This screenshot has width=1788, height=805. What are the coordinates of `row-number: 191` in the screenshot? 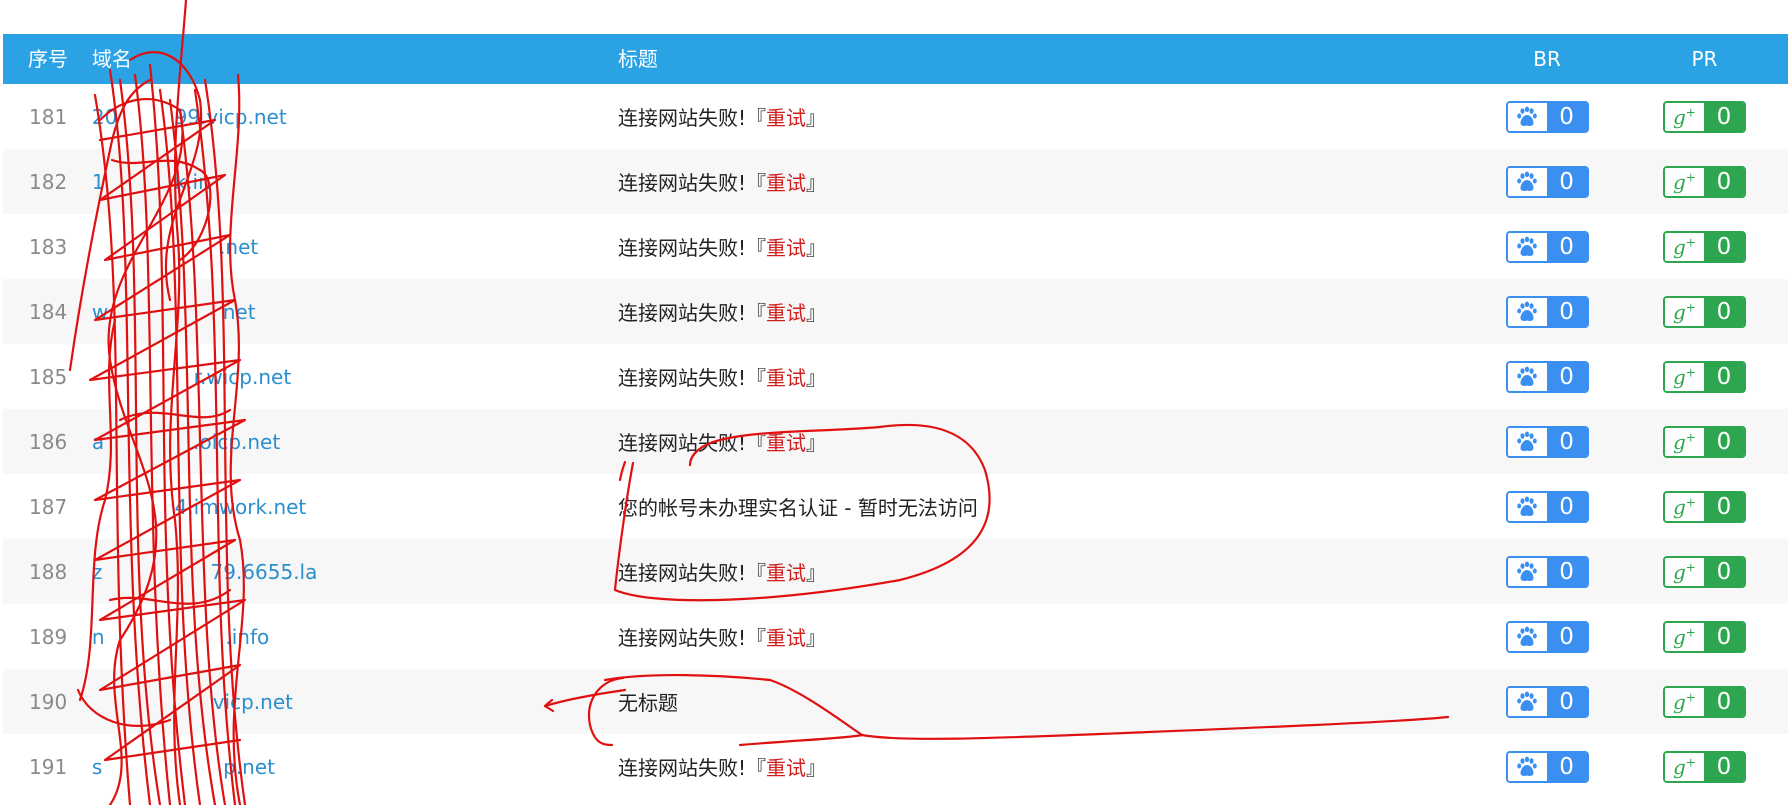 It's located at (48, 766).